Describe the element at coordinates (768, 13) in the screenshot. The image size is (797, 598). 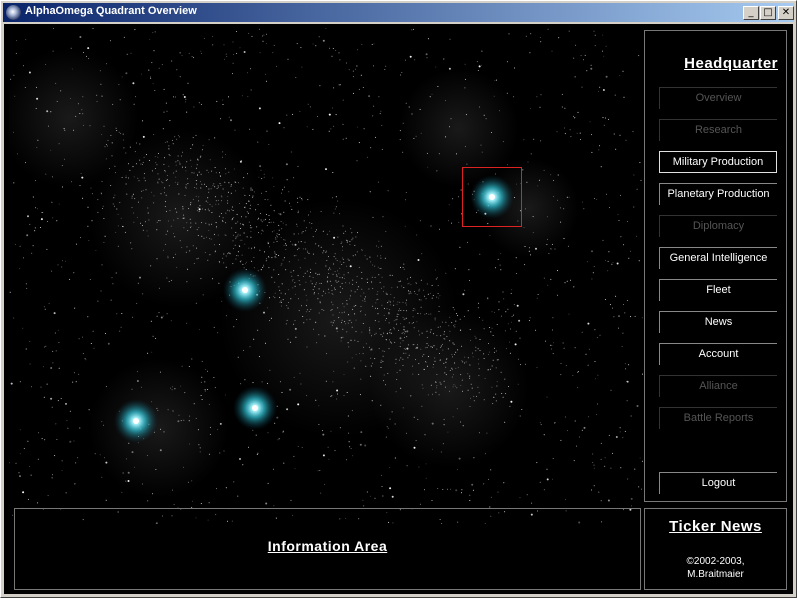
I see `maximize-button: □` at that location.